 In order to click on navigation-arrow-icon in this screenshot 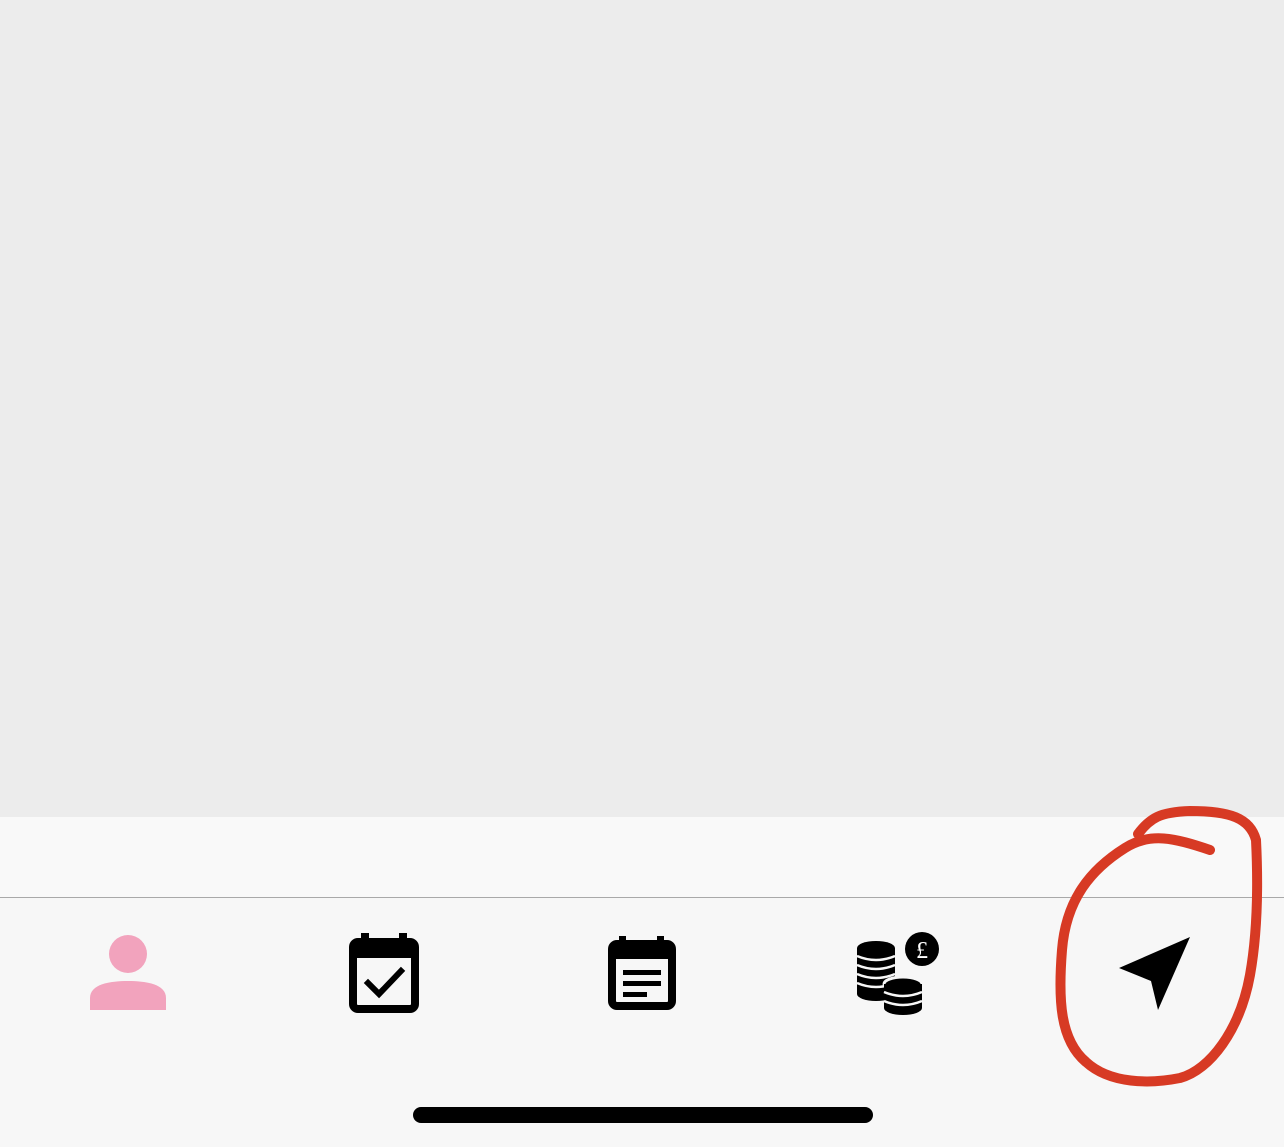, I will do `click(1154, 973)`.